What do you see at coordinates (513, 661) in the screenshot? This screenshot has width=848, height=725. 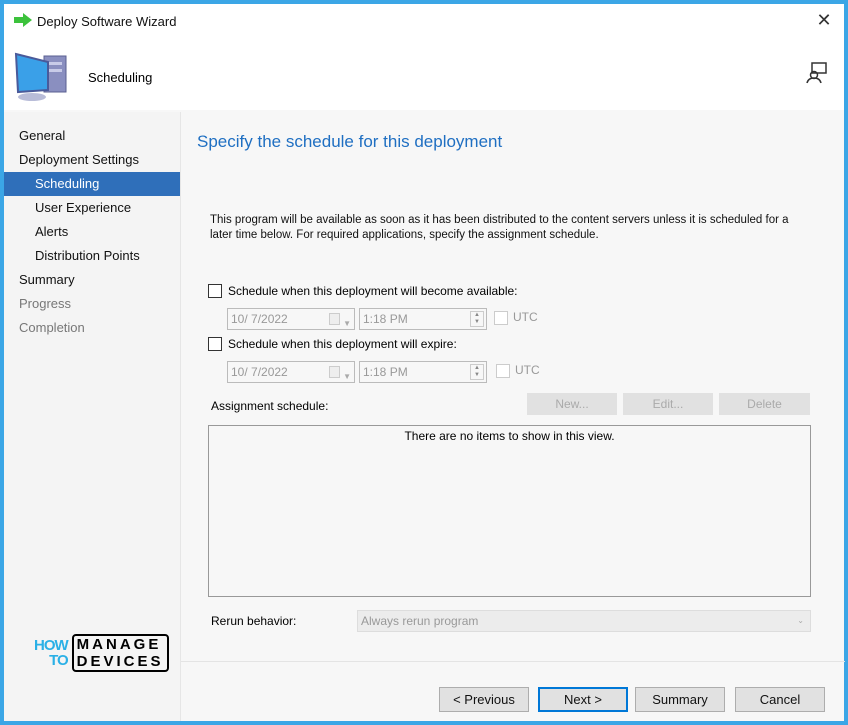 I see `footer-divider` at bounding box center [513, 661].